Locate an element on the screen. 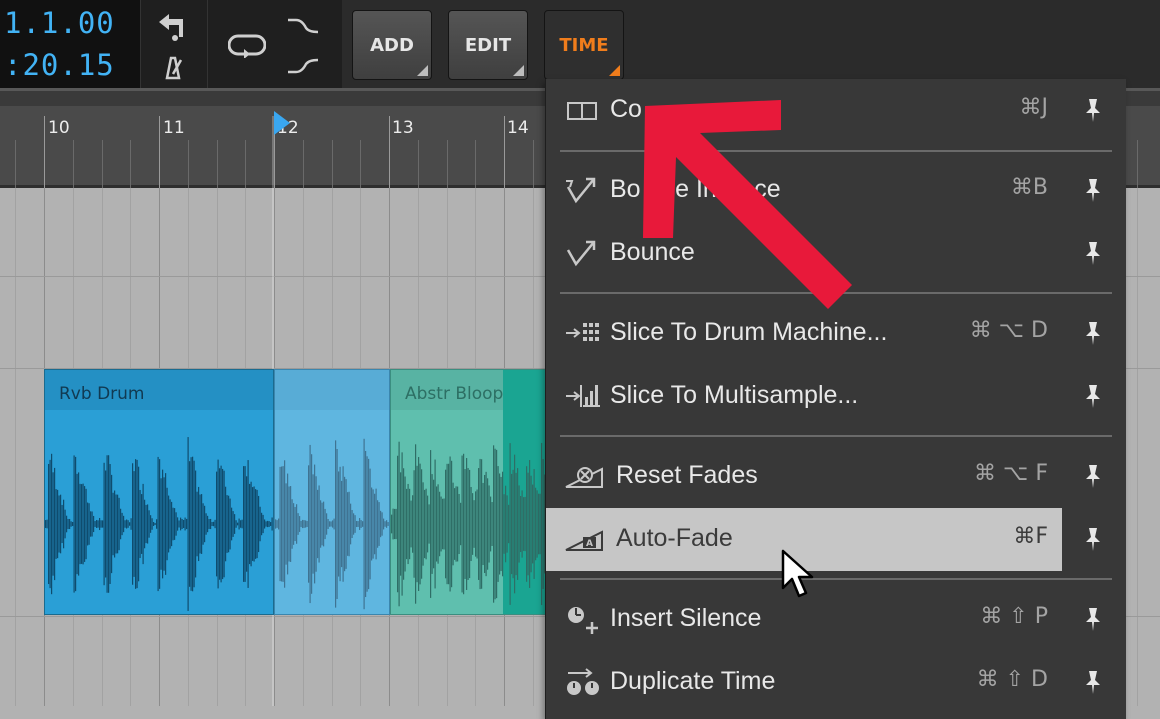 Image resolution: width=1160 pixels, height=719 pixels. edit-button-label: EDIT is located at coordinates (488, 45).